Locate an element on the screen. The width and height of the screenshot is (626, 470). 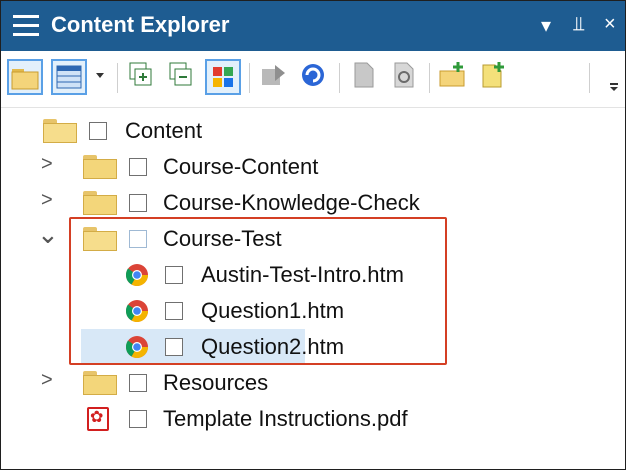
document-icon is located at coordinates (364, 75).